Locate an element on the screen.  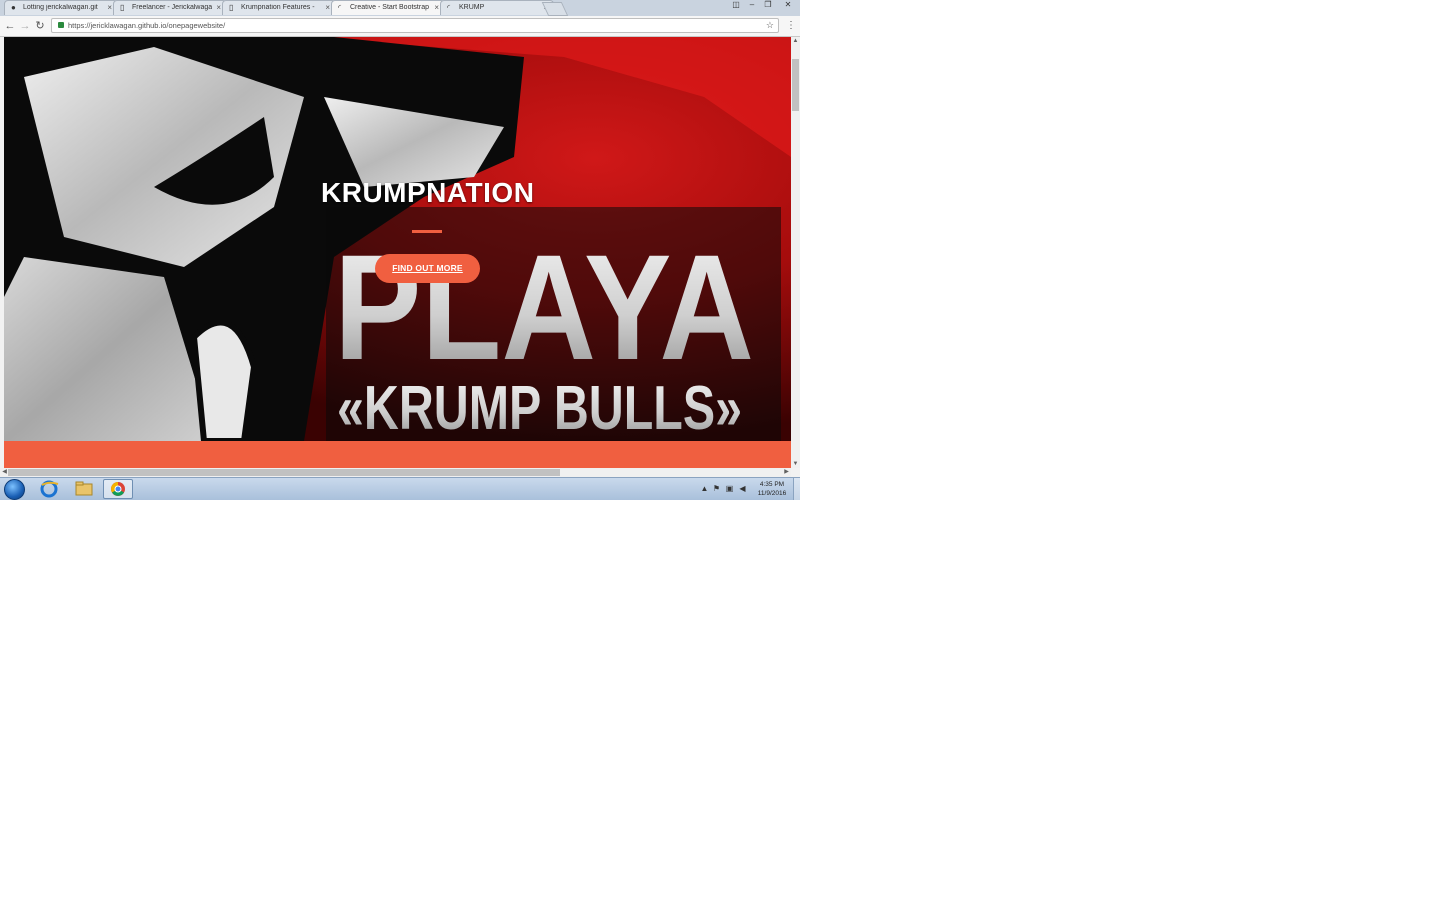
tab-krumpnation-features: ▯ Krumpnation Features - × is located at coordinates (279, 7).